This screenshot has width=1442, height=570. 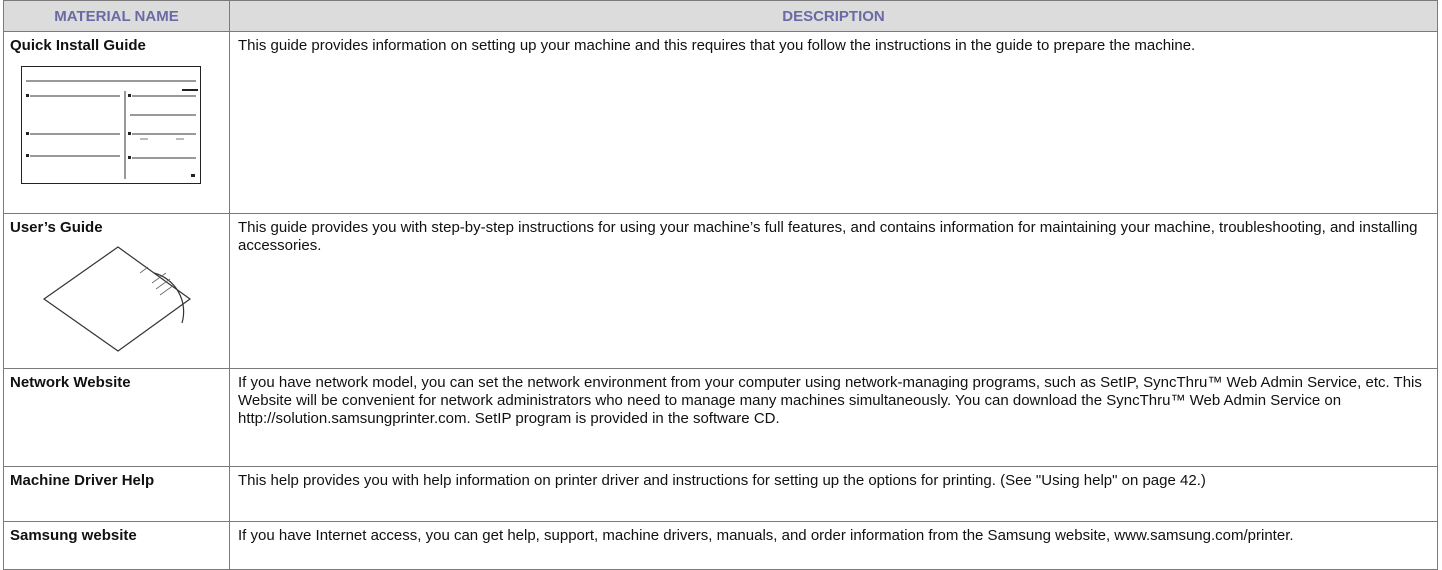 I want to click on material-name-cell: User’s Guide, so click(x=116, y=291).